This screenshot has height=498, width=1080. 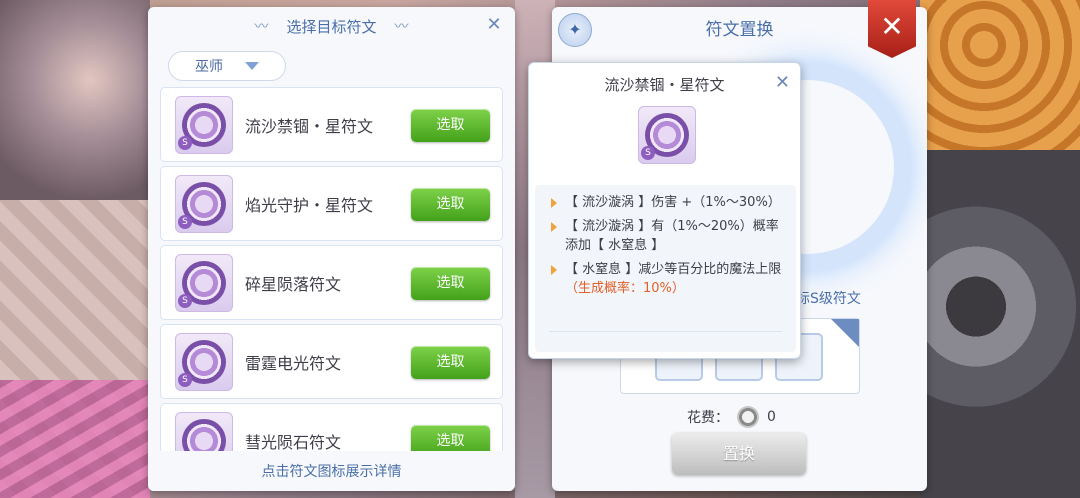 I want to click on filter-value: 巫师, so click(x=209, y=67).